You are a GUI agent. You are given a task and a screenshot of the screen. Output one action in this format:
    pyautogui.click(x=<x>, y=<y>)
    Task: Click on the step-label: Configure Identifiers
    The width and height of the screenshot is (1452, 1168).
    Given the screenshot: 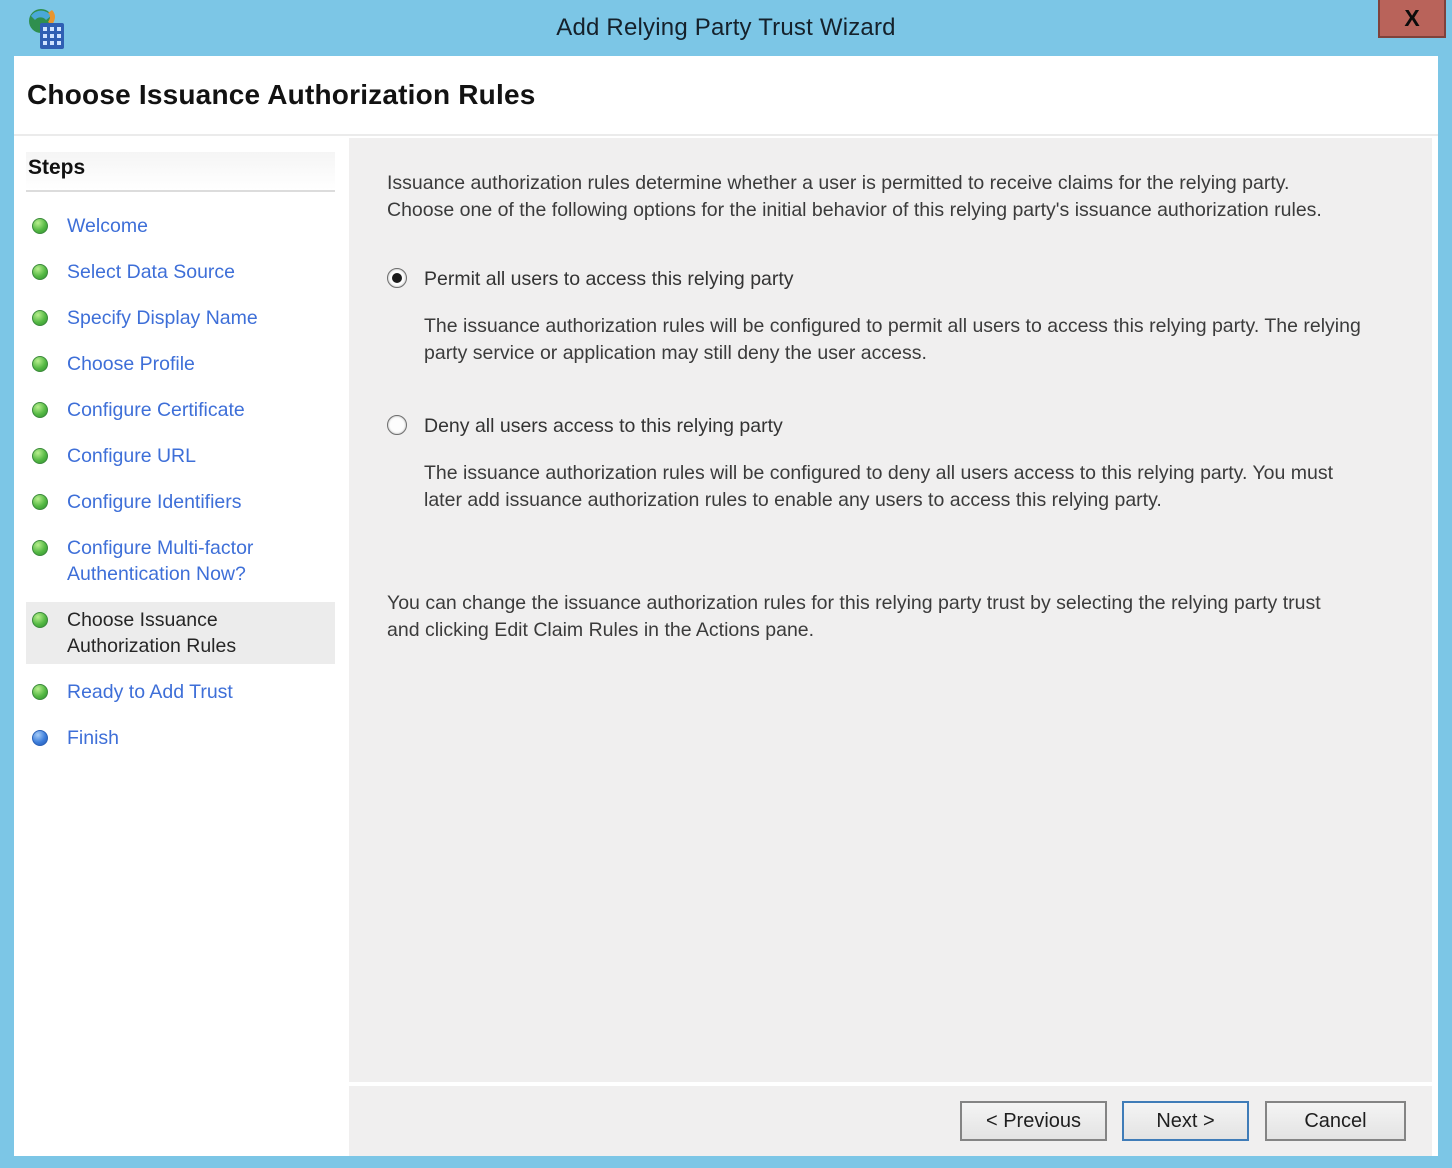 What is the action you would take?
    pyautogui.click(x=154, y=502)
    